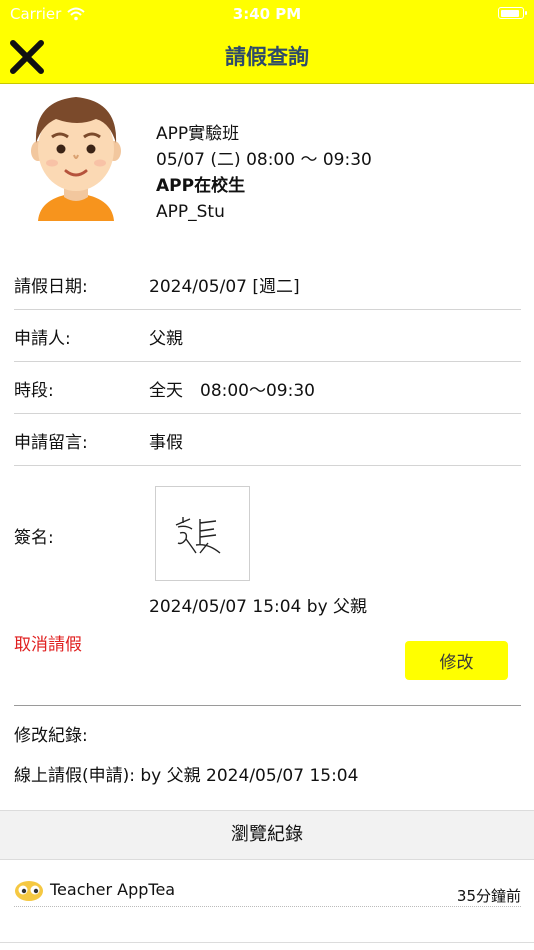 The width and height of the screenshot is (534, 950). Describe the element at coordinates (113, 889) in the screenshot. I see `viewer-name: Teacher AppTea` at that location.